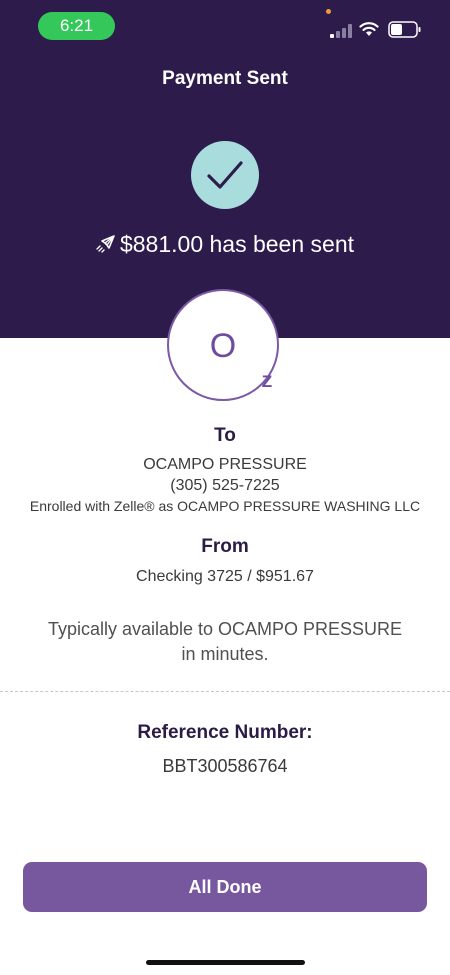  Describe the element at coordinates (225, 732) in the screenshot. I see `reference-label: Reference Number:` at that location.